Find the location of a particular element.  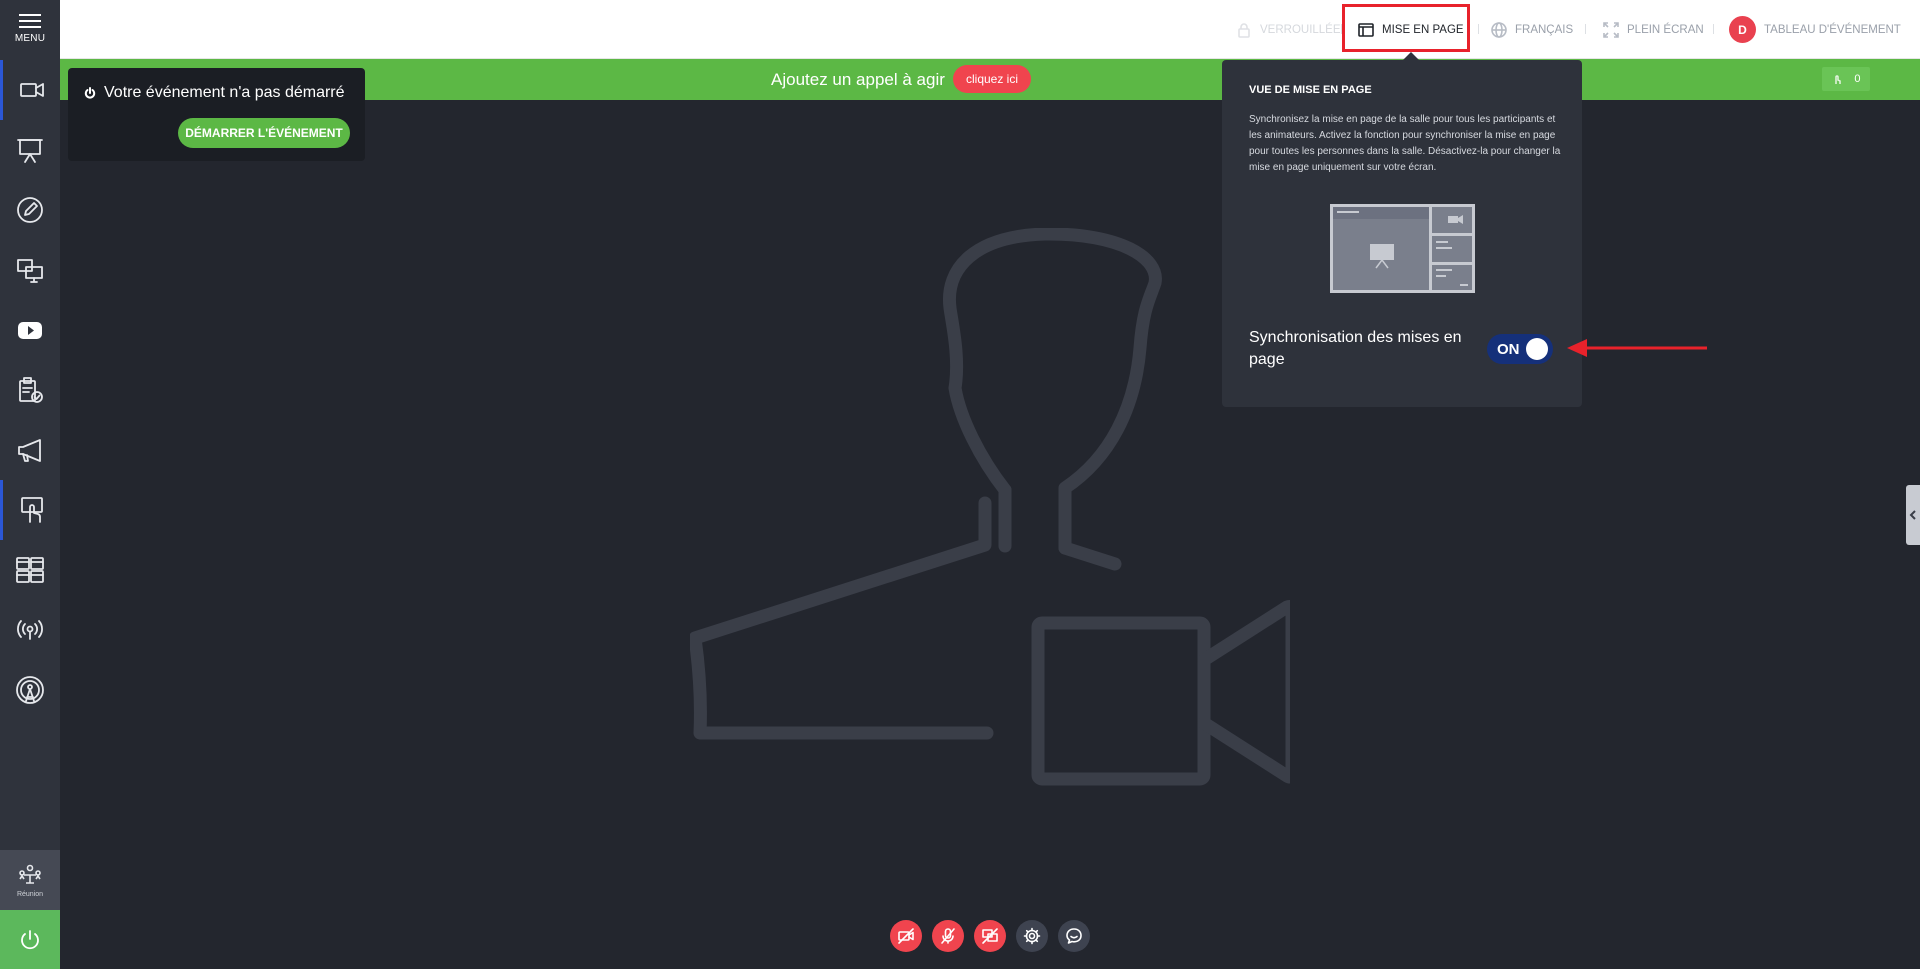

reunion-mode: Réunion is located at coordinates (30, 880).